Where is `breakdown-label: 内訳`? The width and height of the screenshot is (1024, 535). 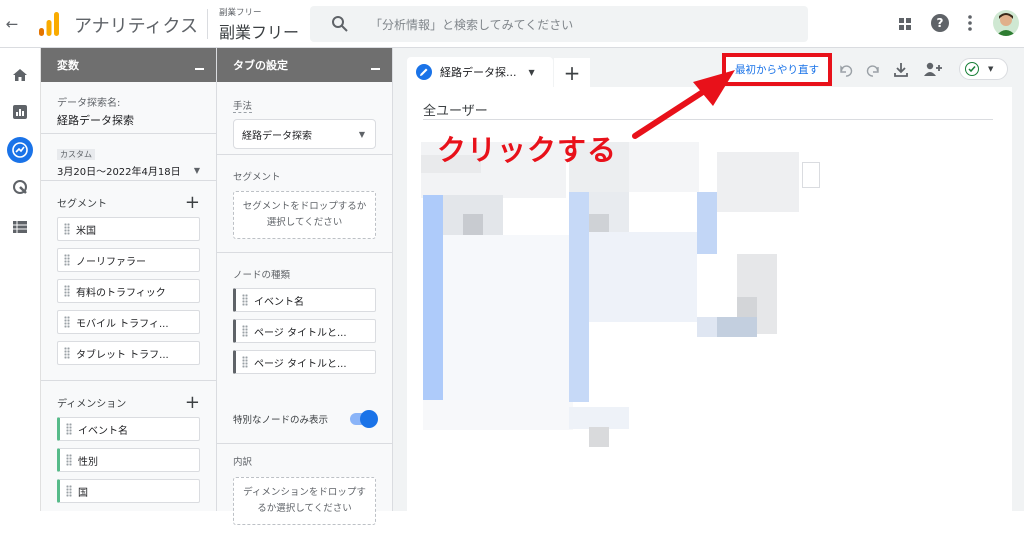 breakdown-label: 内訳 is located at coordinates (243, 462).